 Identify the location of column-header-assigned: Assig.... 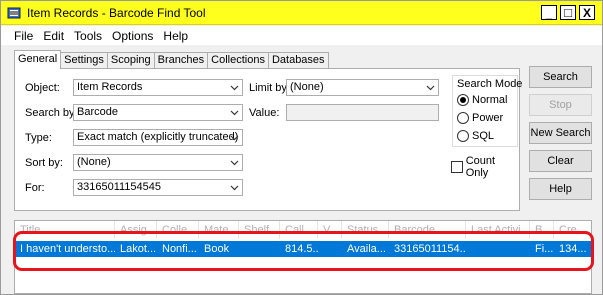
(136, 230).